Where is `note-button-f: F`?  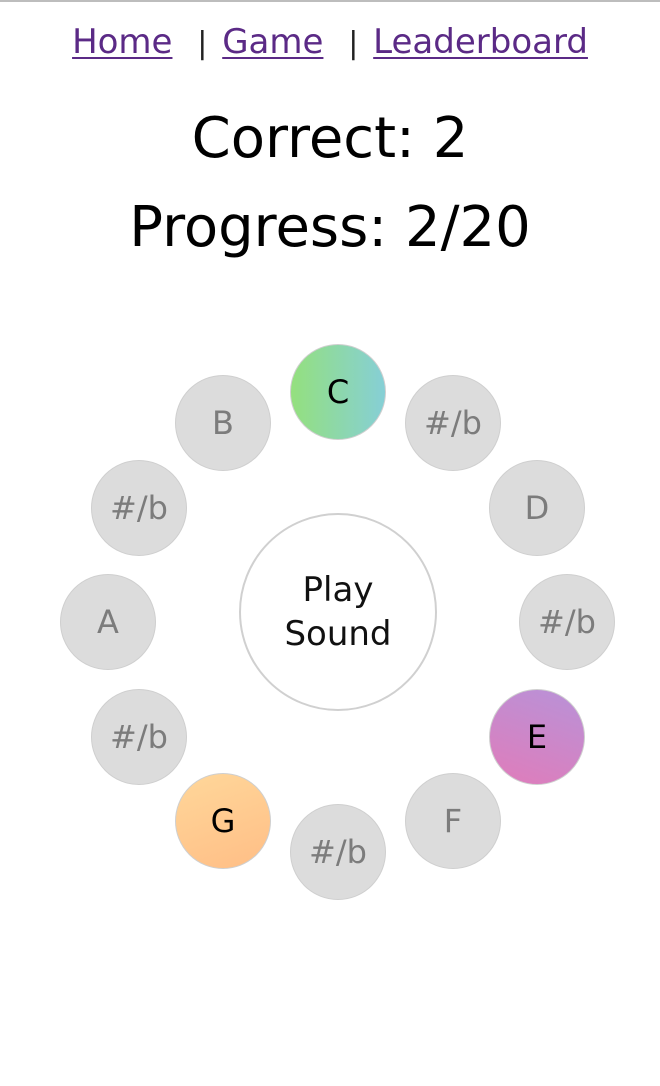 note-button-f: F is located at coordinates (453, 821).